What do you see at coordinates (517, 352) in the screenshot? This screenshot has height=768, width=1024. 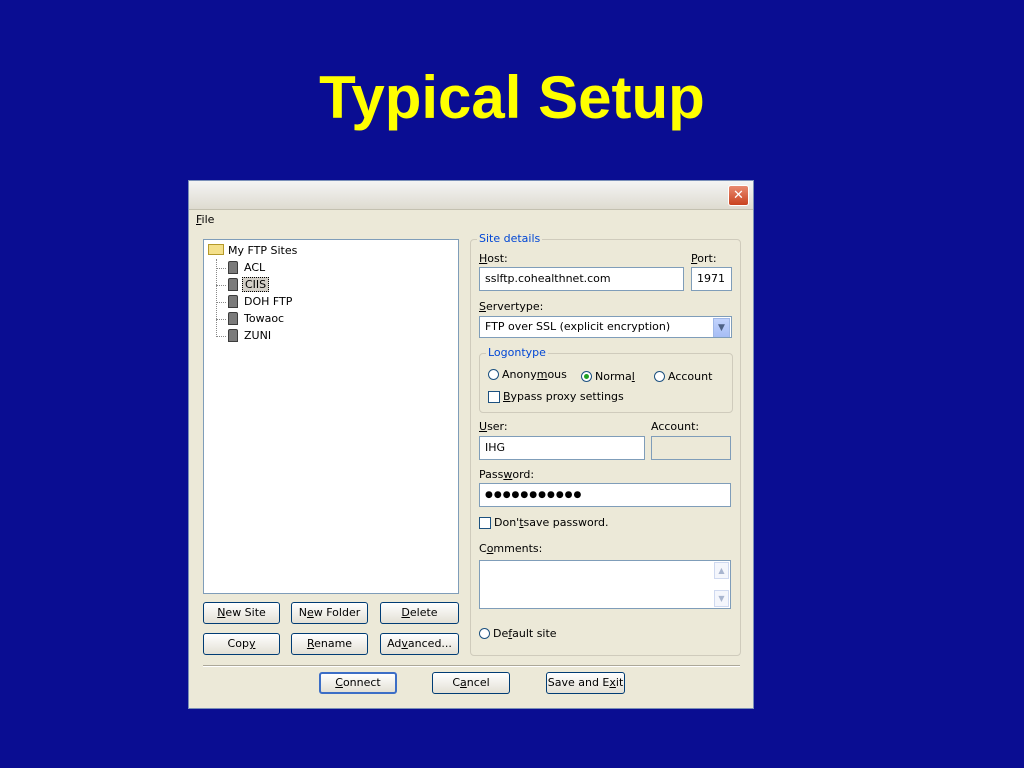 I see `logontype-legend: Logontype` at bounding box center [517, 352].